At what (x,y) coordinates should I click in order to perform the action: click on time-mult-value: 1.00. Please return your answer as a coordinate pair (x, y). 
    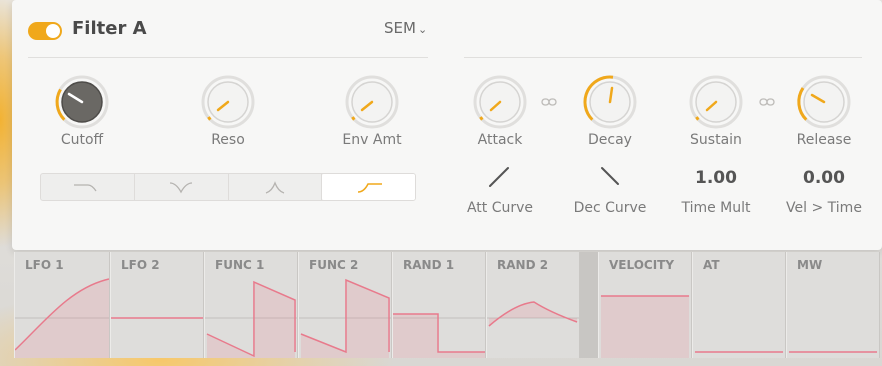
    Looking at the image, I should click on (716, 178).